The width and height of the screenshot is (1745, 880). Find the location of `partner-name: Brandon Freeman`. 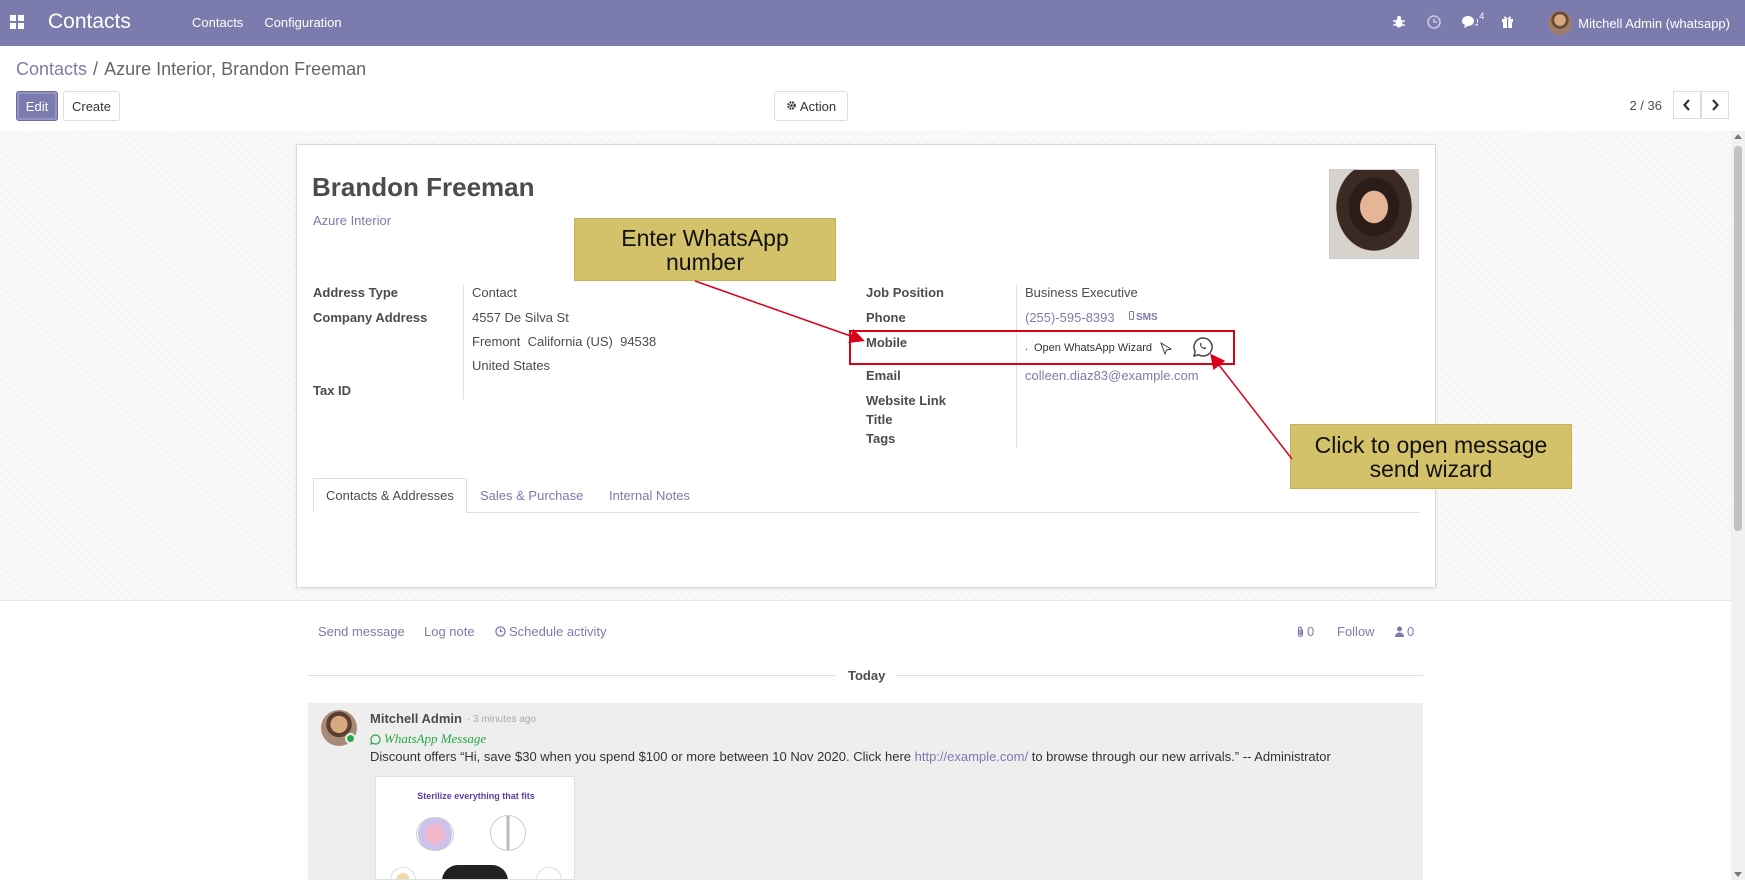

partner-name: Brandon Freeman is located at coordinates (423, 187).